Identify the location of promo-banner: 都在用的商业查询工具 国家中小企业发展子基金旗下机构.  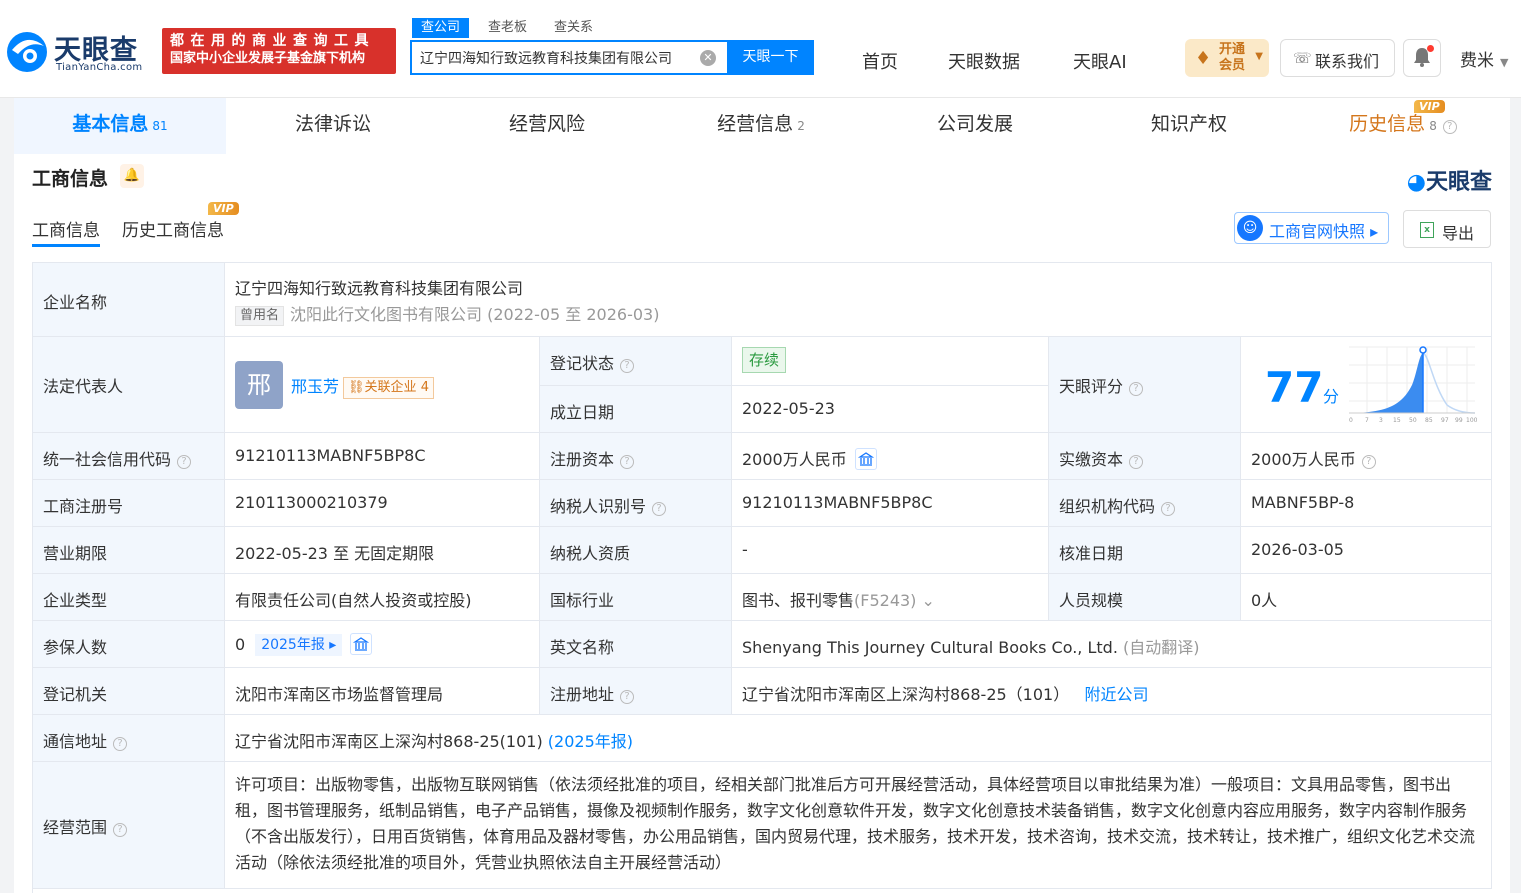
(279, 51).